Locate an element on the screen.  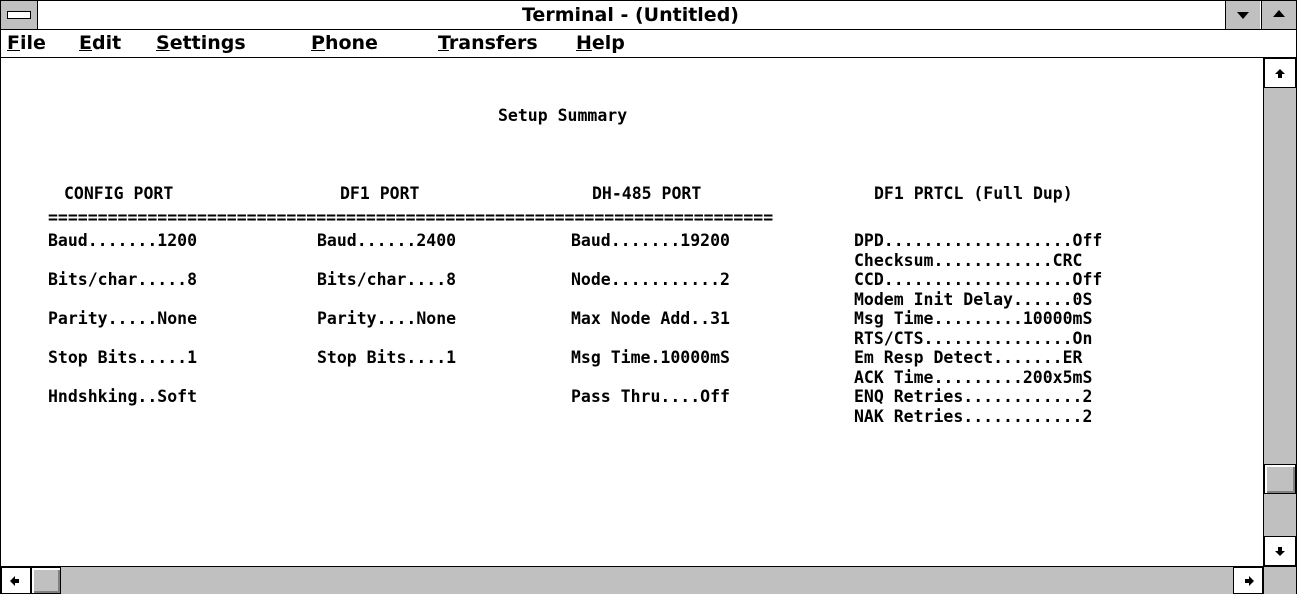
scroll-down-button is located at coordinates (1280, 551).